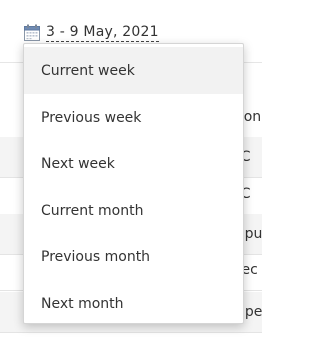 This screenshot has width=320, height=340. I want to click on calendar-icon, so click(32, 32).